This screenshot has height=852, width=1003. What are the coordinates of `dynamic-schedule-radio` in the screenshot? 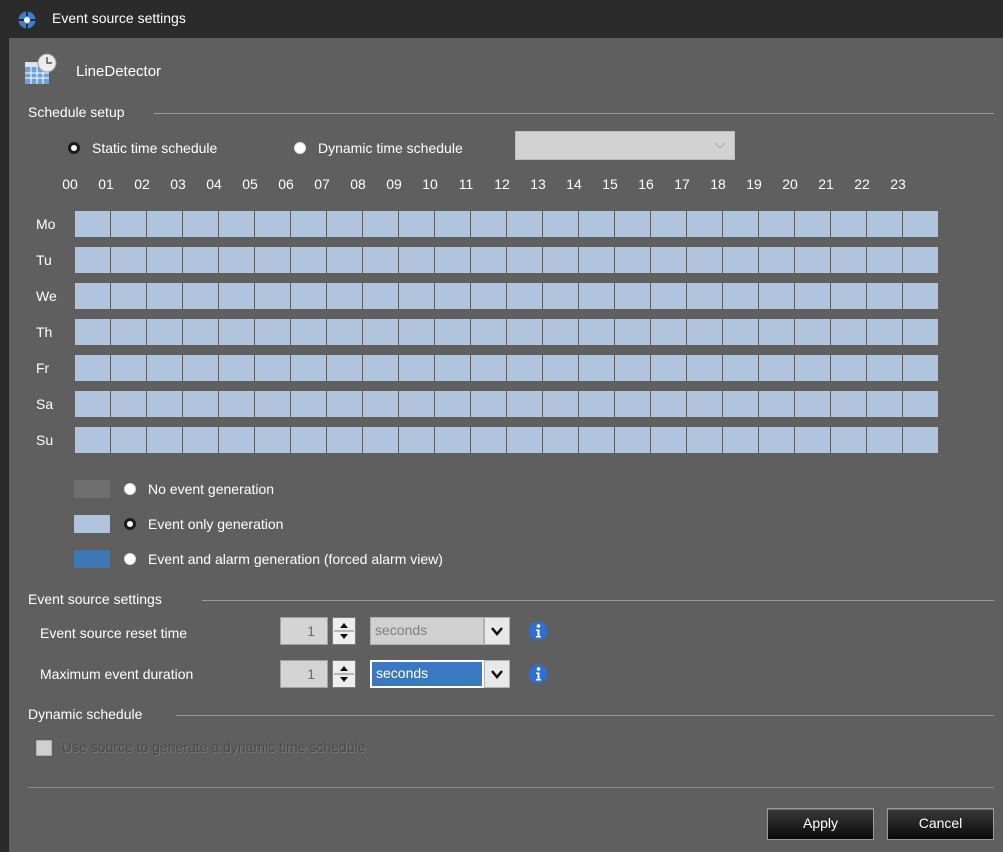 It's located at (300, 148).